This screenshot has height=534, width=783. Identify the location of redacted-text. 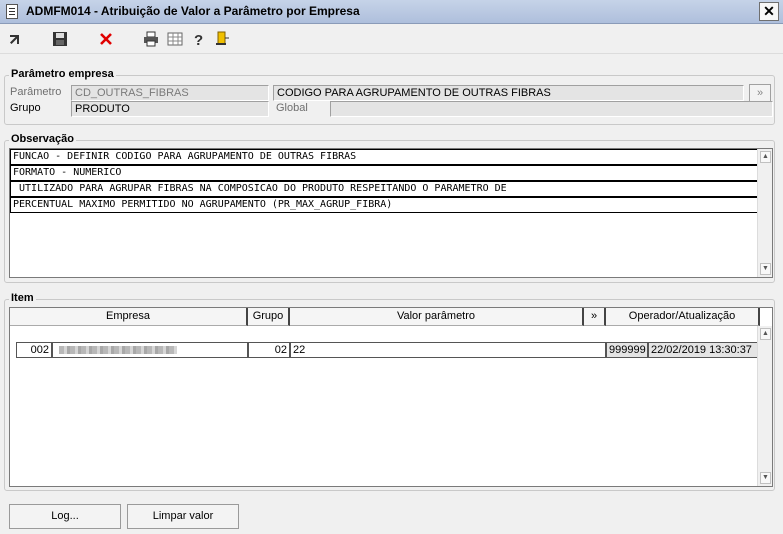
(118, 350).